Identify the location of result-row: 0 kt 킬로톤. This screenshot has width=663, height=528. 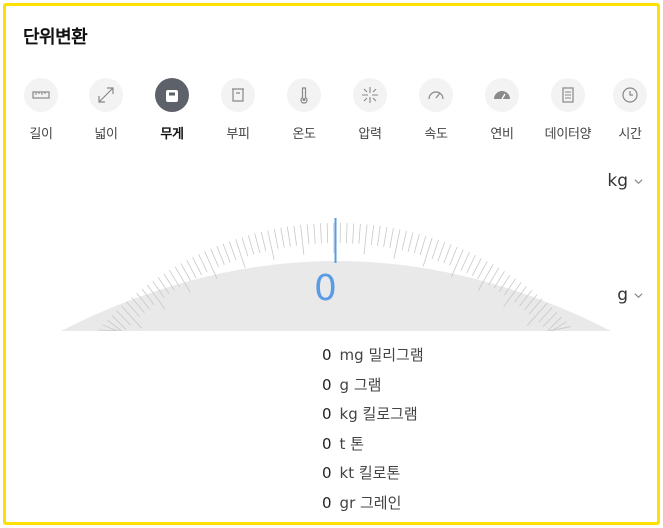
(361, 473).